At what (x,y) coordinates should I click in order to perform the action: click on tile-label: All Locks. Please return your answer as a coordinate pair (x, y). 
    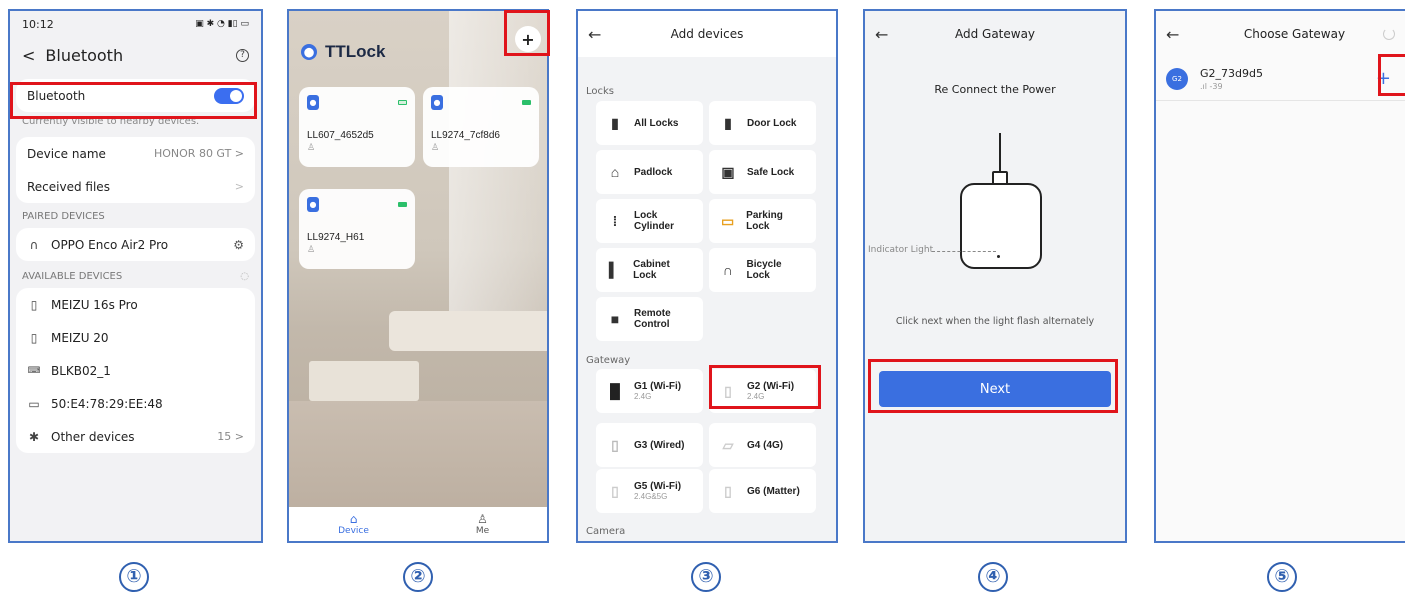
    Looking at the image, I should click on (656, 123).